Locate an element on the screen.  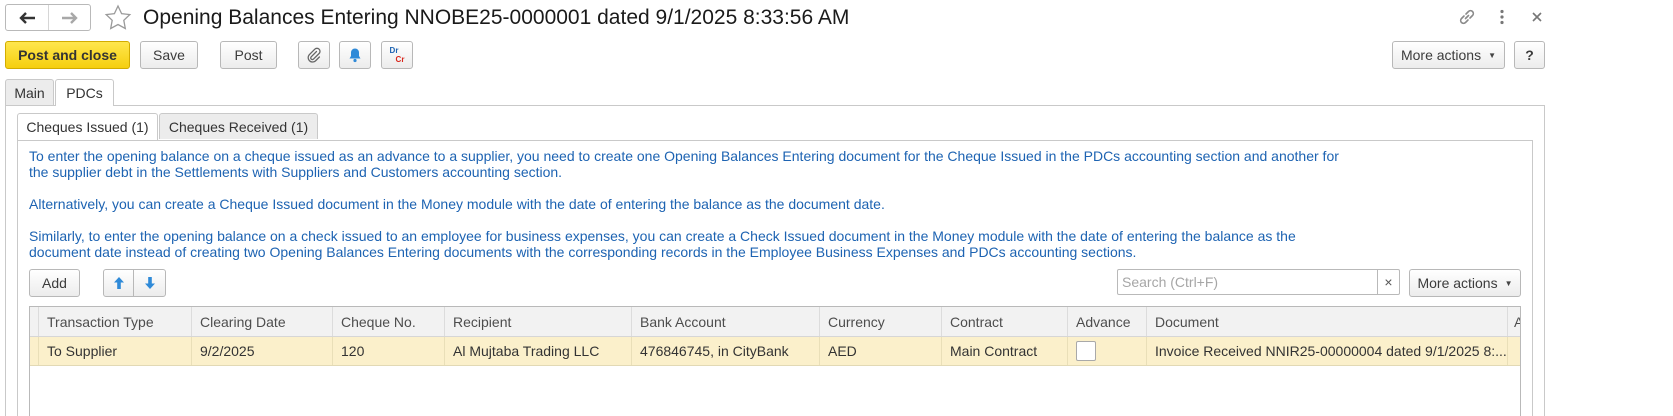
attach-button is located at coordinates (314, 55).